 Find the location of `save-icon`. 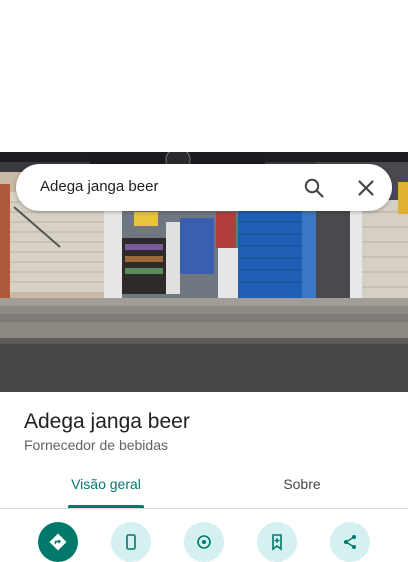

save-icon is located at coordinates (277, 542).